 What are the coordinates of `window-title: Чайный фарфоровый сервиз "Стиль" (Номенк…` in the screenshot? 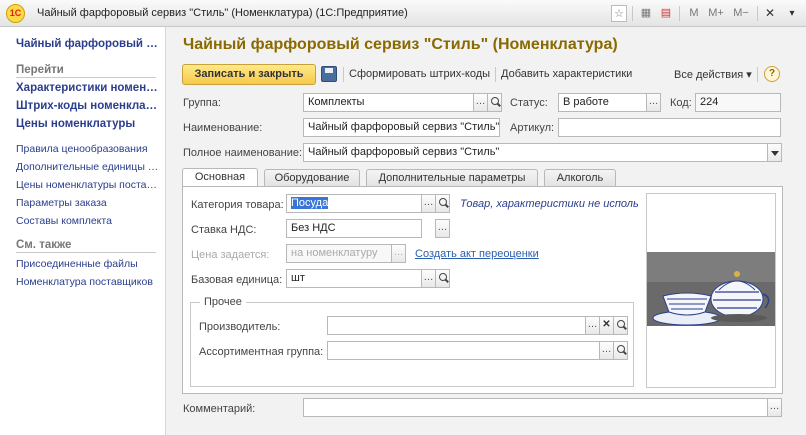 It's located at (222, 13).